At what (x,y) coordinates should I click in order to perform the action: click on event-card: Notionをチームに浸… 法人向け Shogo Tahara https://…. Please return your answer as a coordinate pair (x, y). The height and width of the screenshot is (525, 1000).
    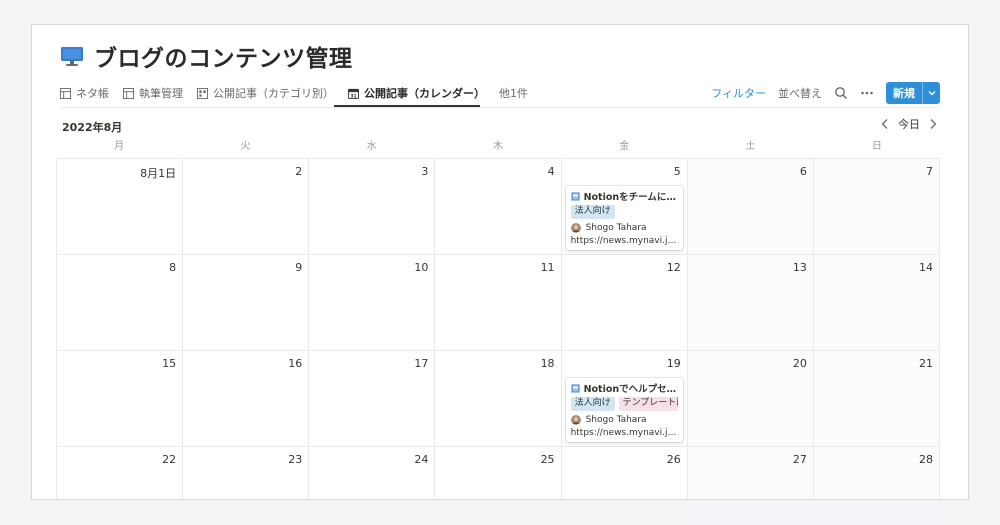
    Looking at the image, I should click on (624, 218).